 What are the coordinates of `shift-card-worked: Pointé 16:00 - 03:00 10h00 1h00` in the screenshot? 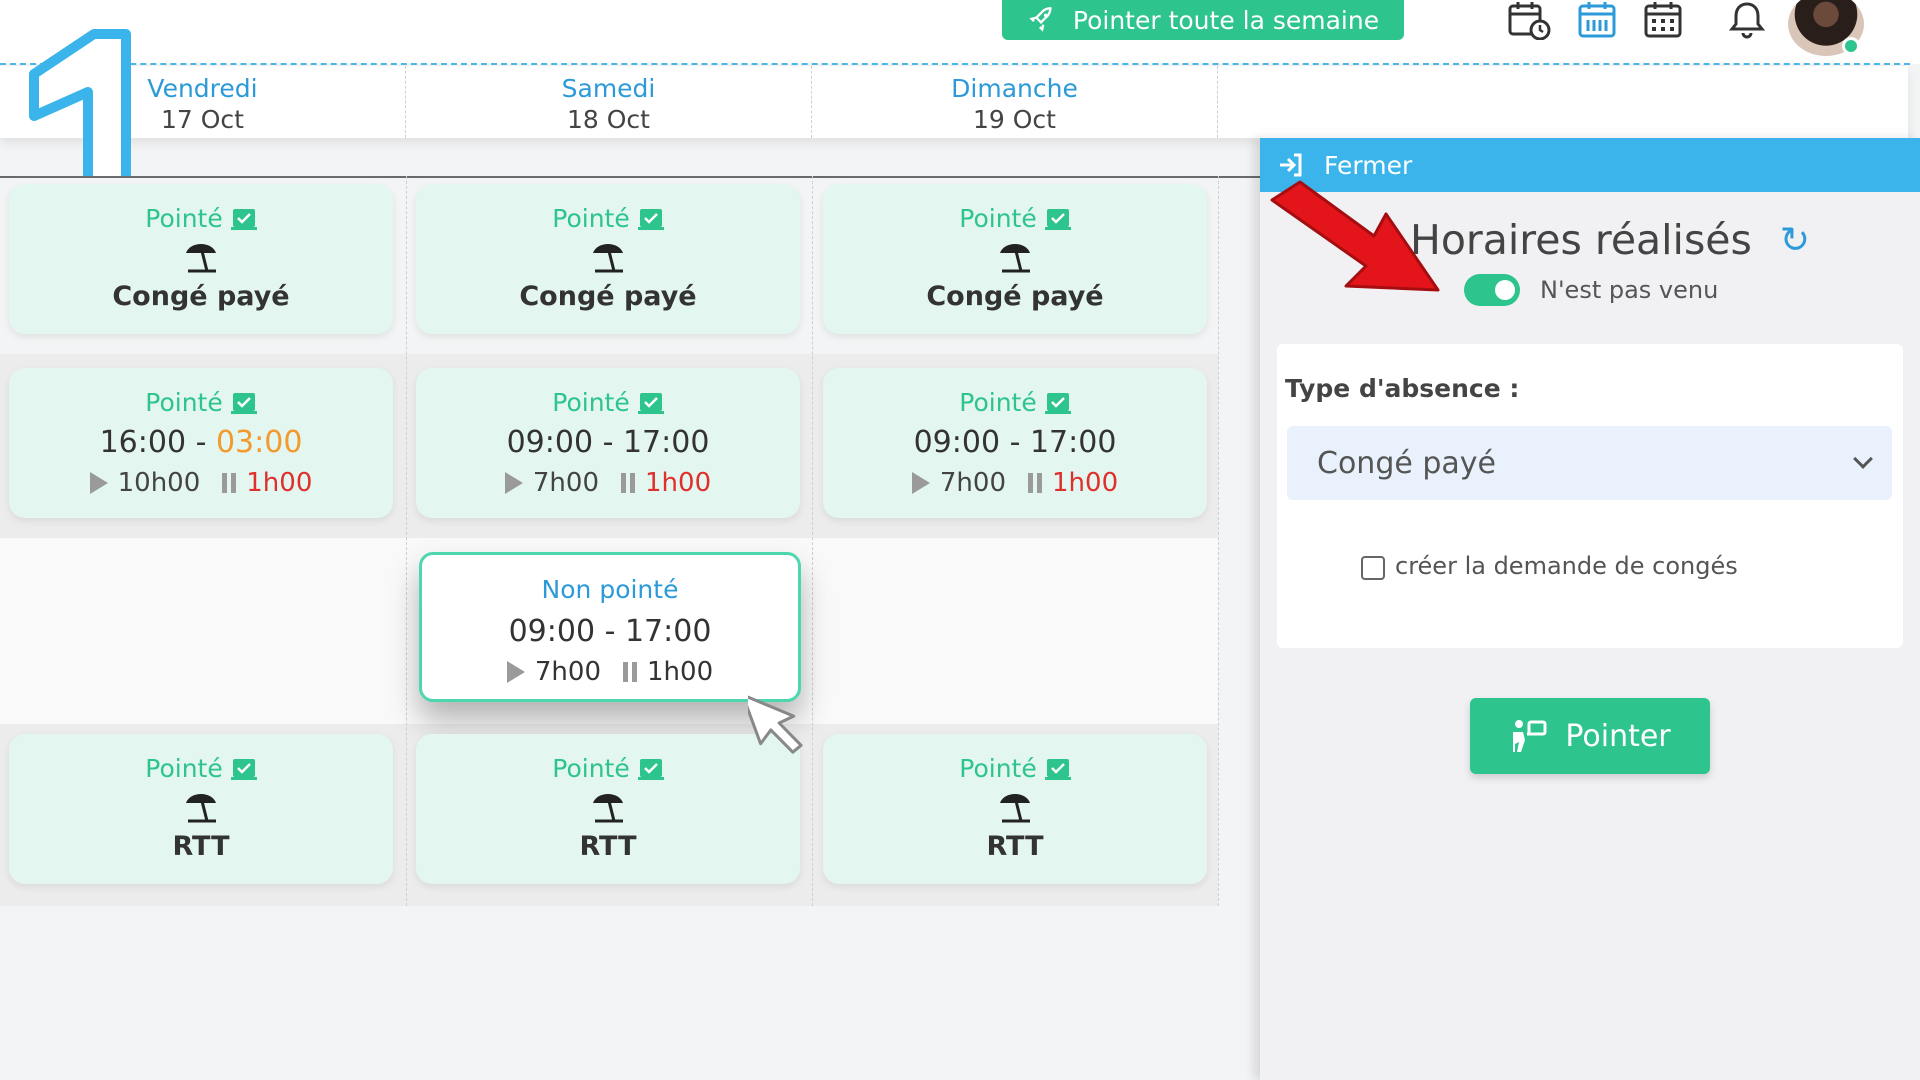 It's located at (201, 443).